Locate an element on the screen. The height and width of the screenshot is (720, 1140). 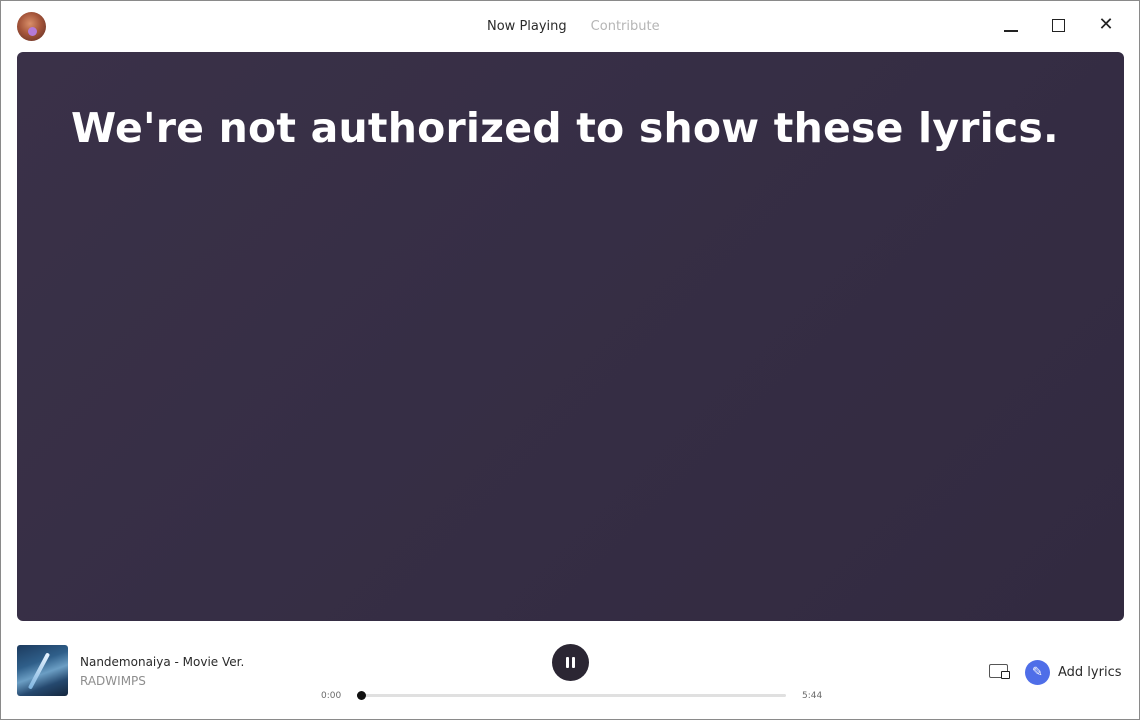
progress-bar is located at coordinates (571, 695).